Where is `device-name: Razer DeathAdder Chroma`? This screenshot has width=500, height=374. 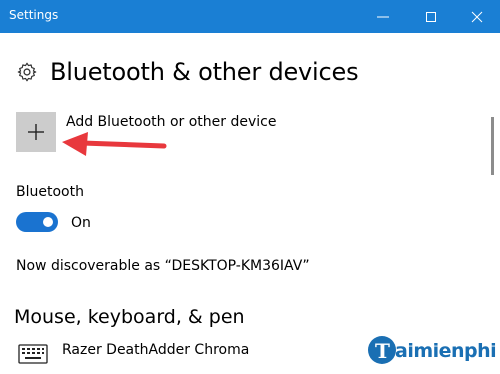 device-name: Razer DeathAdder Chroma is located at coordinates (155, 350).